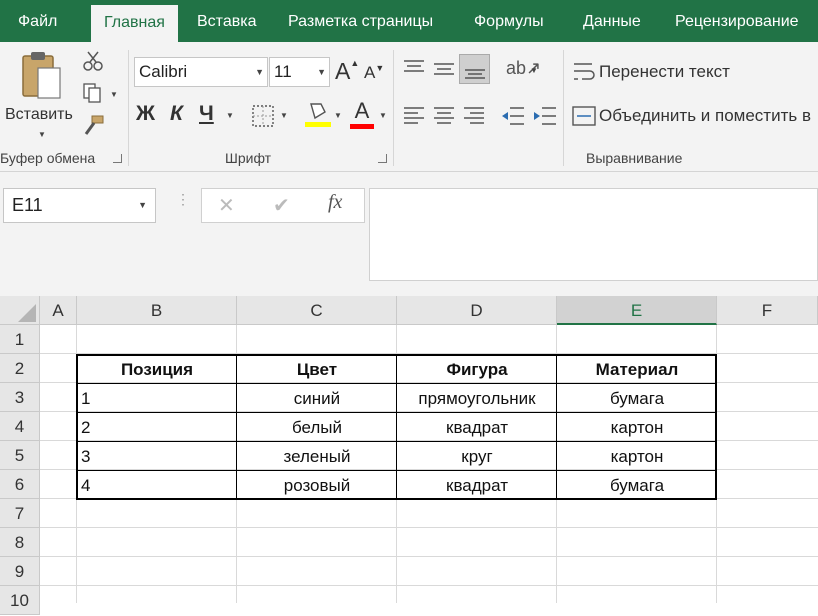  What do you see at coordinates (637, 426) in the screenshot?
I see `cell-e4: картон` at bounding box center [637, 426].